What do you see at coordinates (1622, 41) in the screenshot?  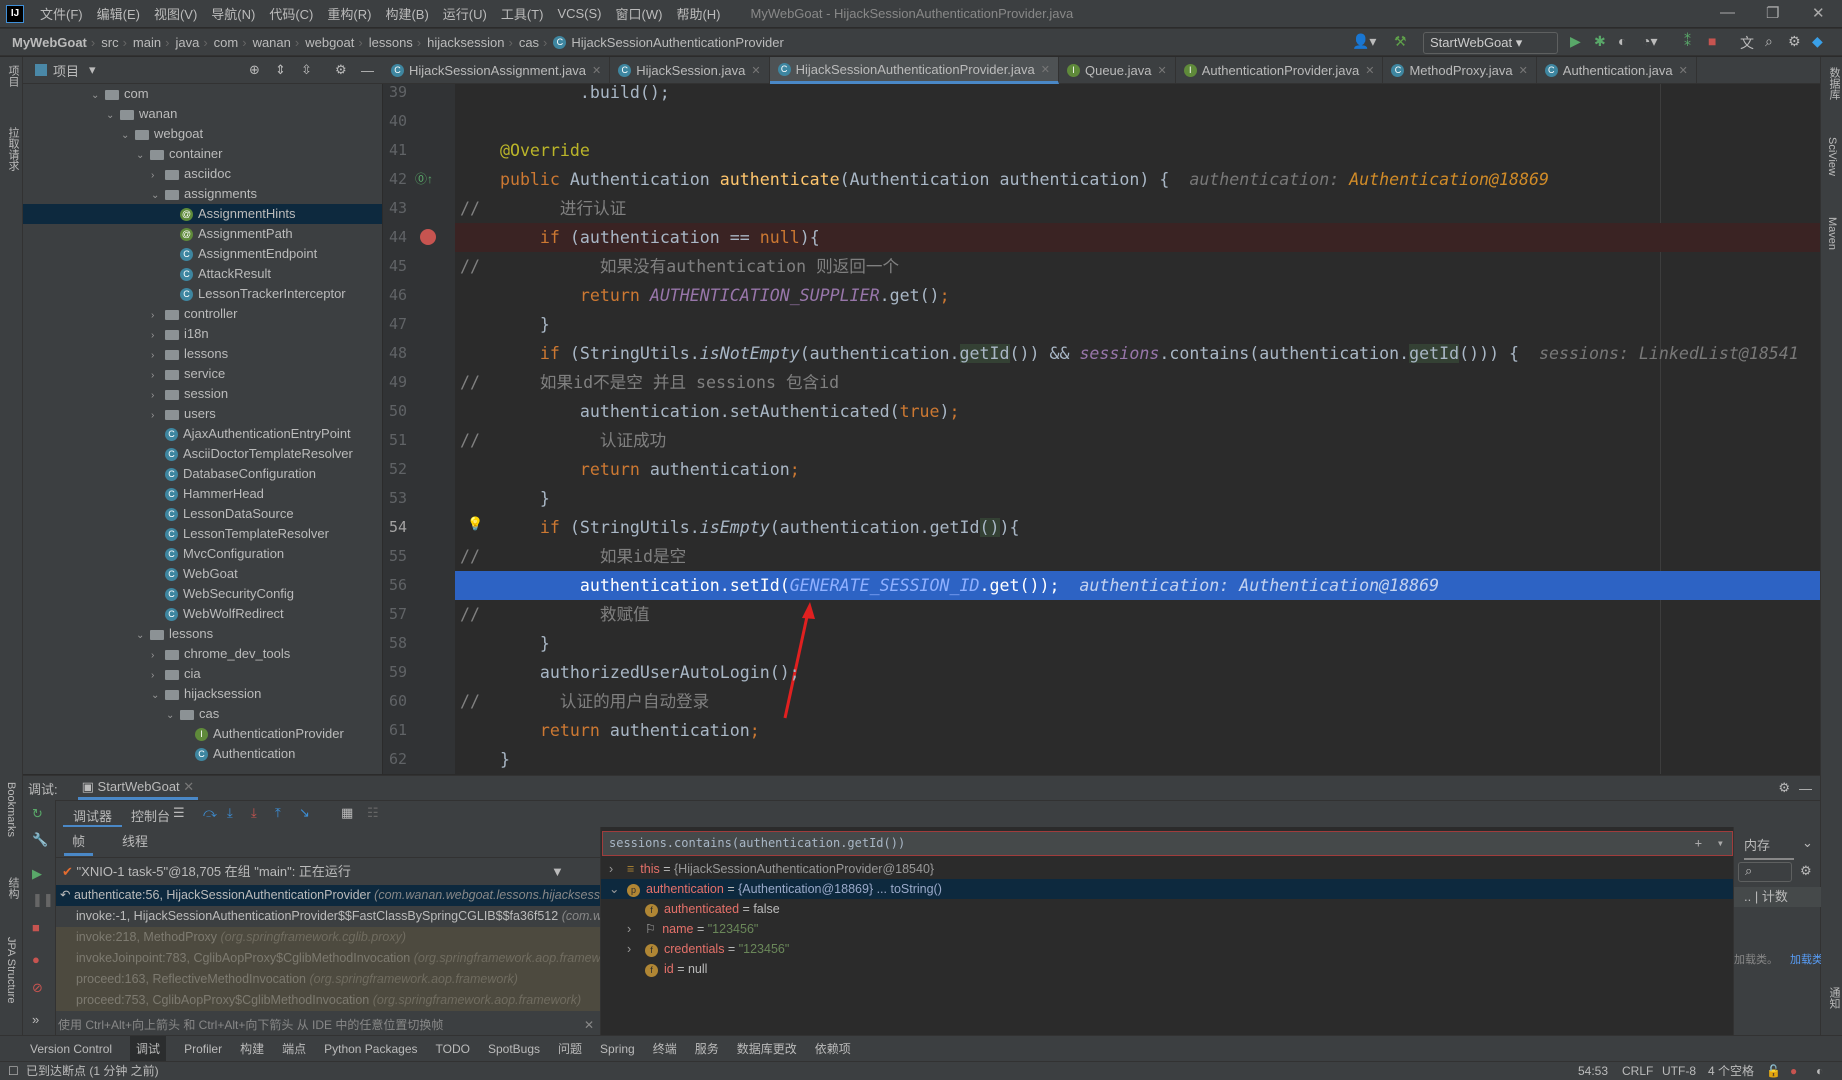 I see `coverage-icon: ◐` at bounding box center [1622, 41].